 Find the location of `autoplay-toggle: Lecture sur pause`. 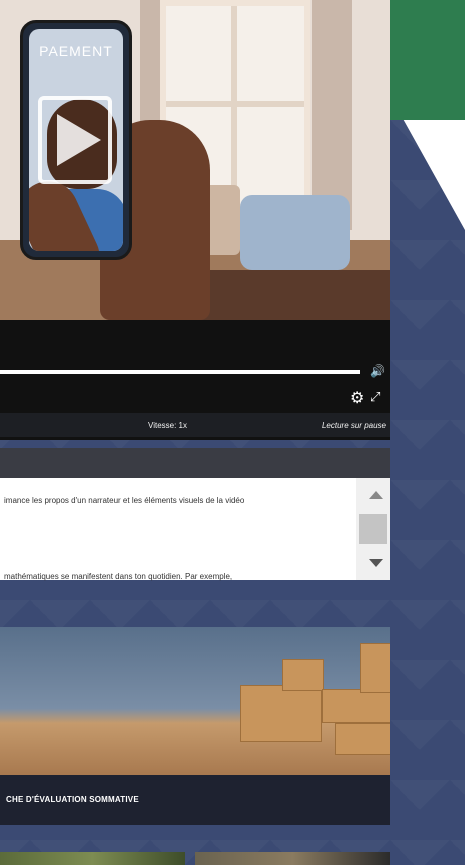

autoplay-toggle: Lecture sur pause is located at coordinates (354, 425).